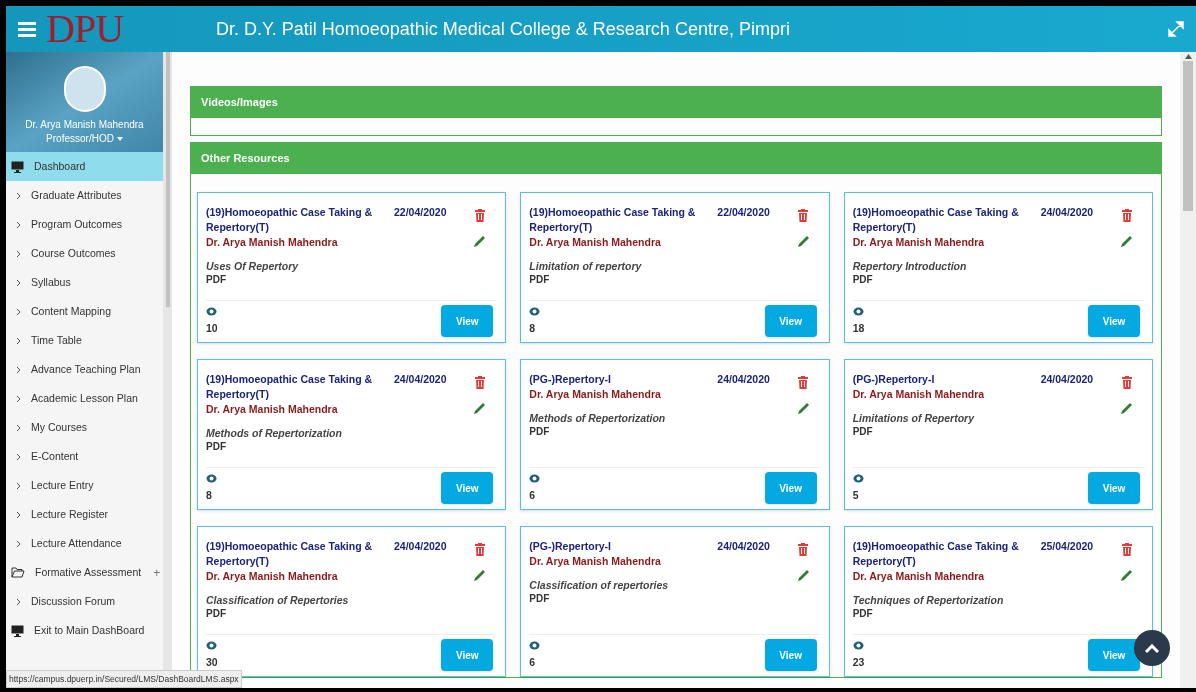 The height and width of the screenshot is (692, 1196). What do you see at coordinates (84, 340) in the screenshot?
I see `sidebar-item: Time Table` at bounding box center [84, 340].